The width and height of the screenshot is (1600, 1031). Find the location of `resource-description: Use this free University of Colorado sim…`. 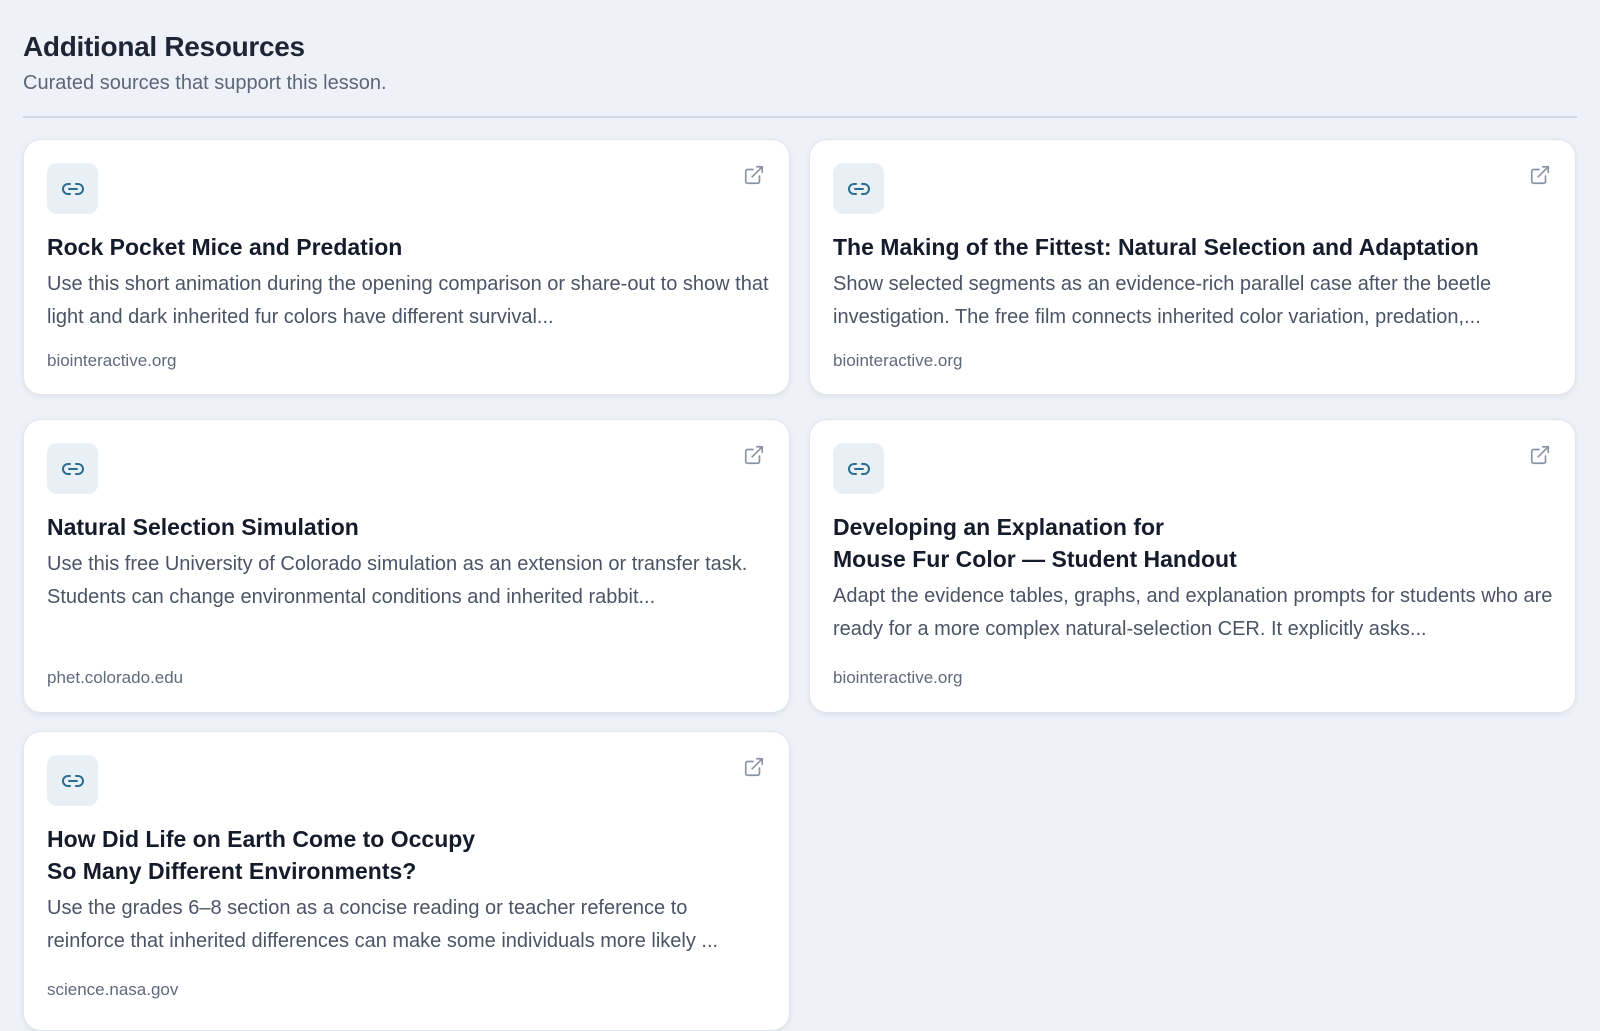

resource-description: Use this free University of Colorado sim… is located at coordinates (397, 580).